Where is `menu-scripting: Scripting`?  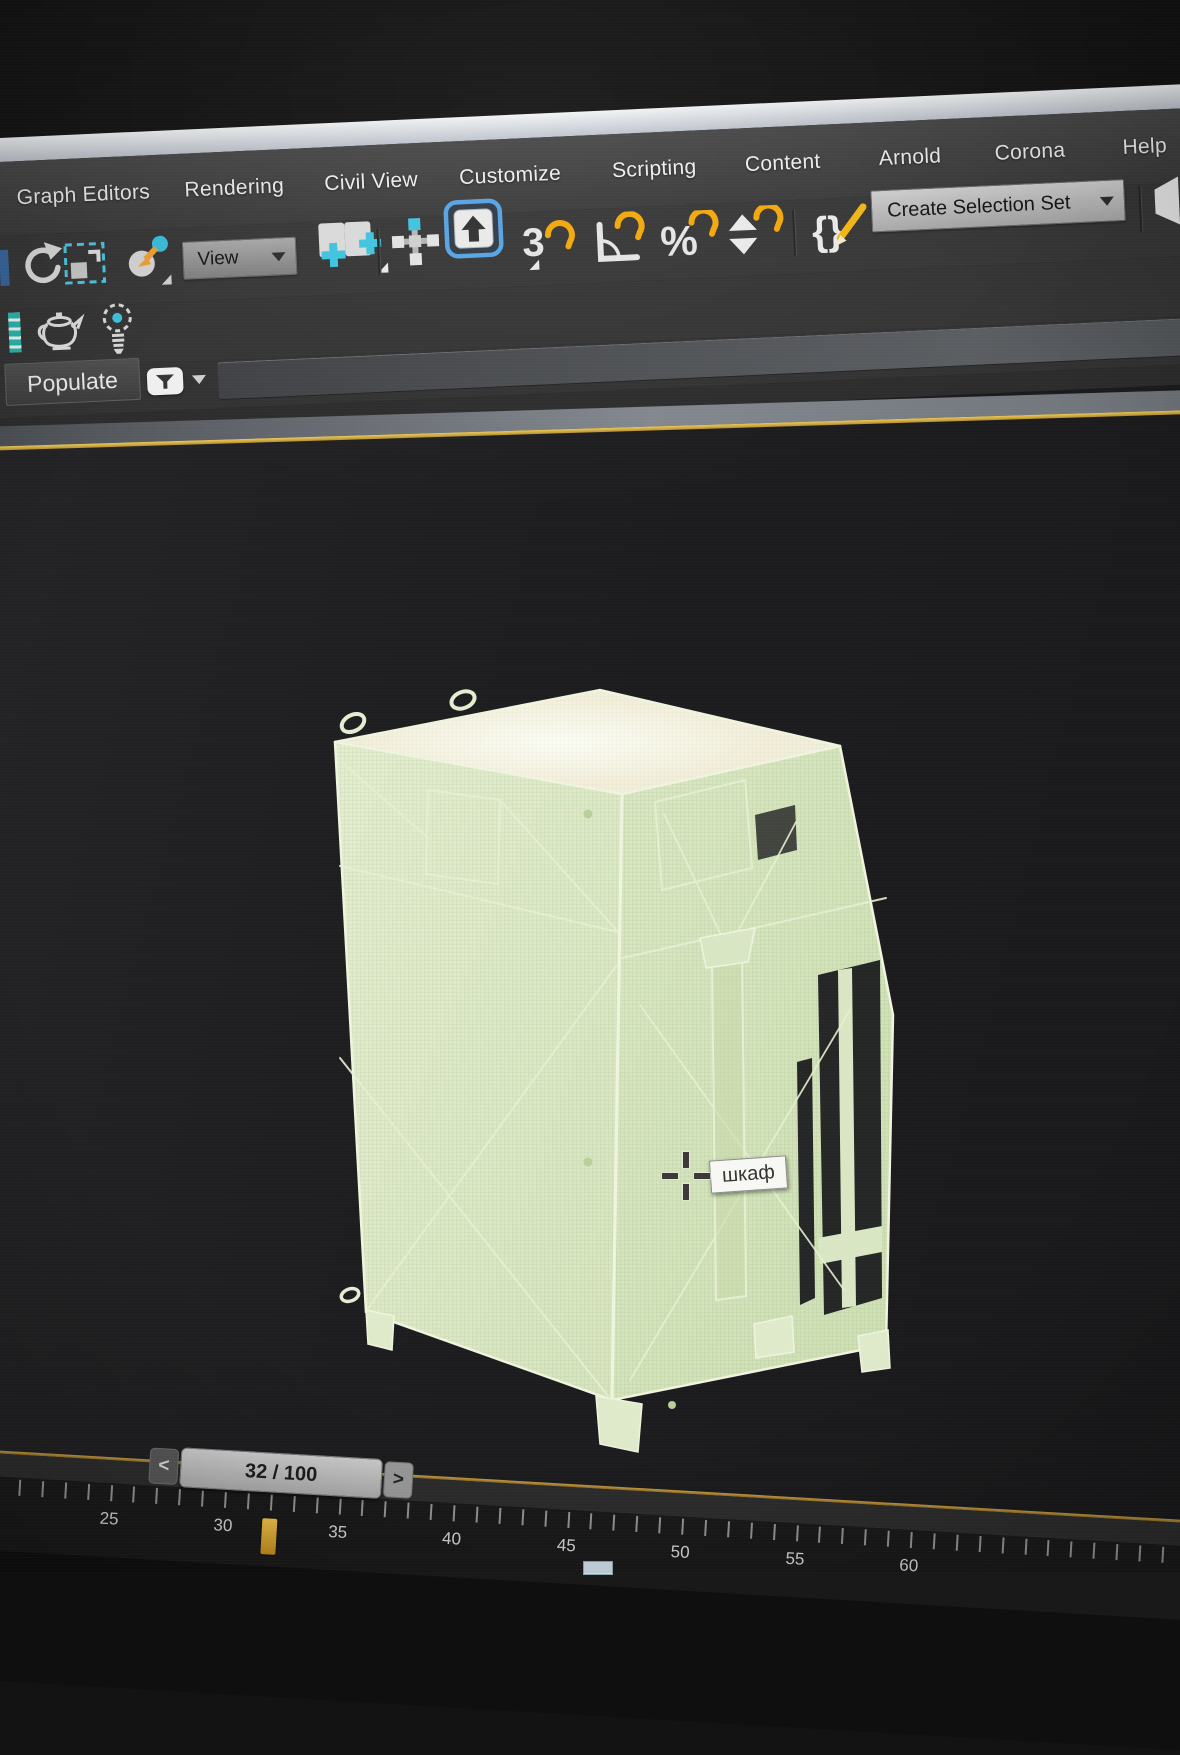 menu-scripting: Scripting is located at coordinates (654, 169).